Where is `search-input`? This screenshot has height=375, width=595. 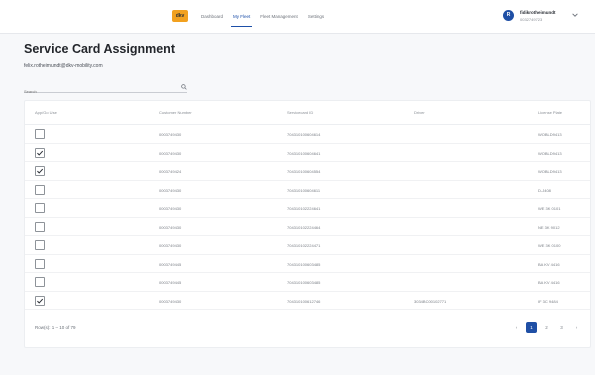 search-input is located at coordinates (99, 91).